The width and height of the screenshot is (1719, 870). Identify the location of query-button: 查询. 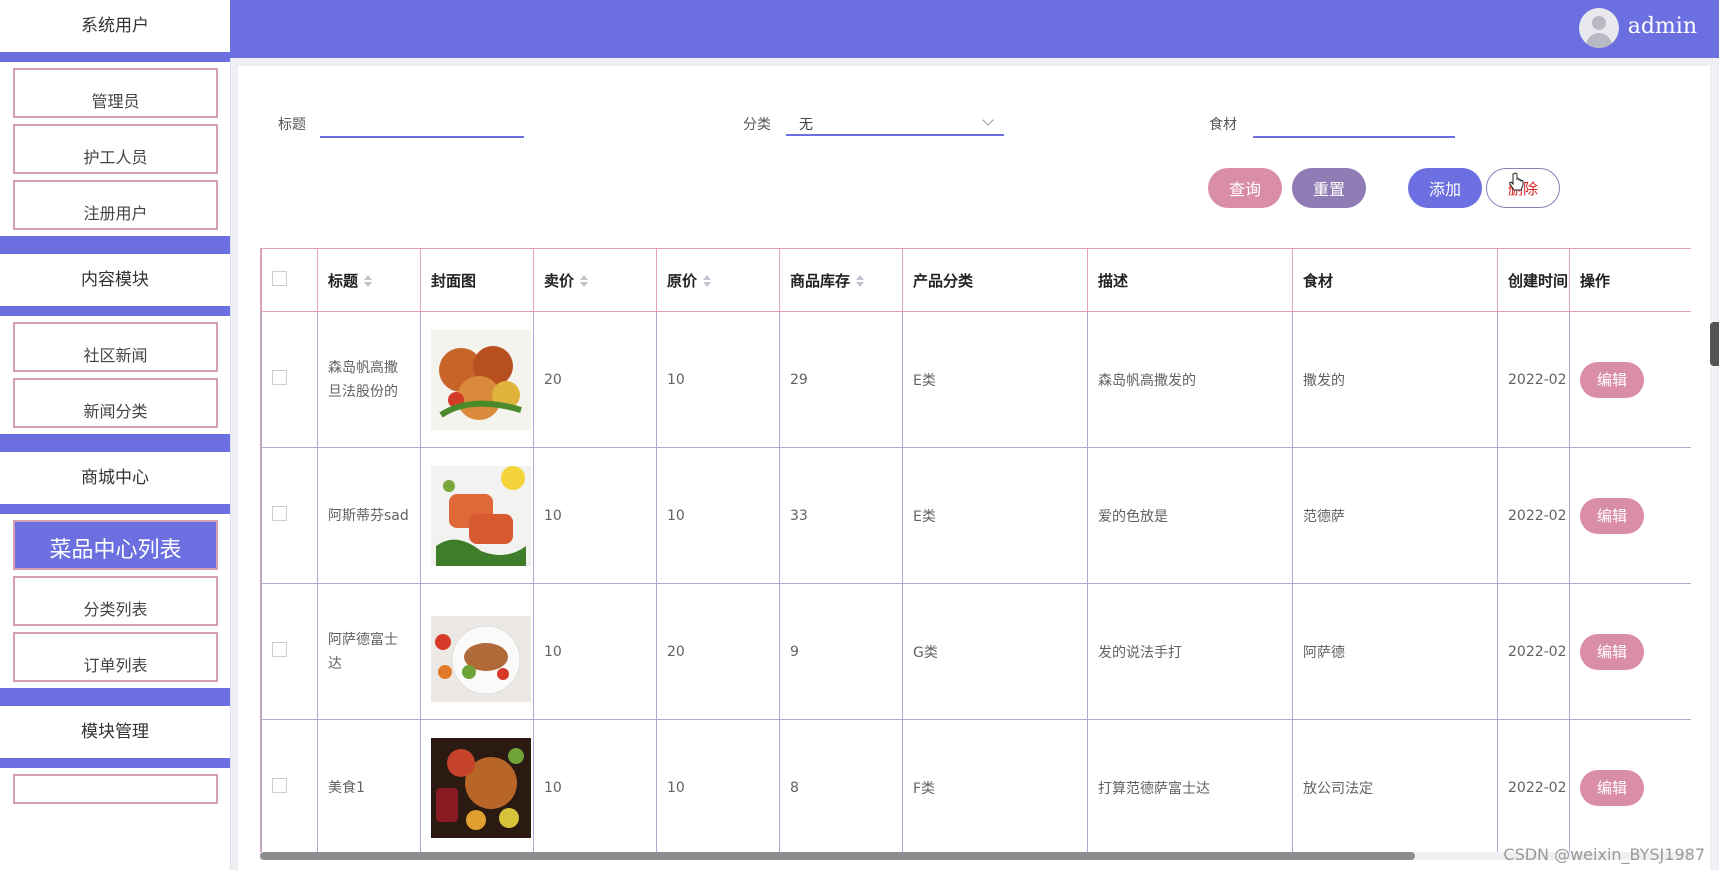
(1245, 188).